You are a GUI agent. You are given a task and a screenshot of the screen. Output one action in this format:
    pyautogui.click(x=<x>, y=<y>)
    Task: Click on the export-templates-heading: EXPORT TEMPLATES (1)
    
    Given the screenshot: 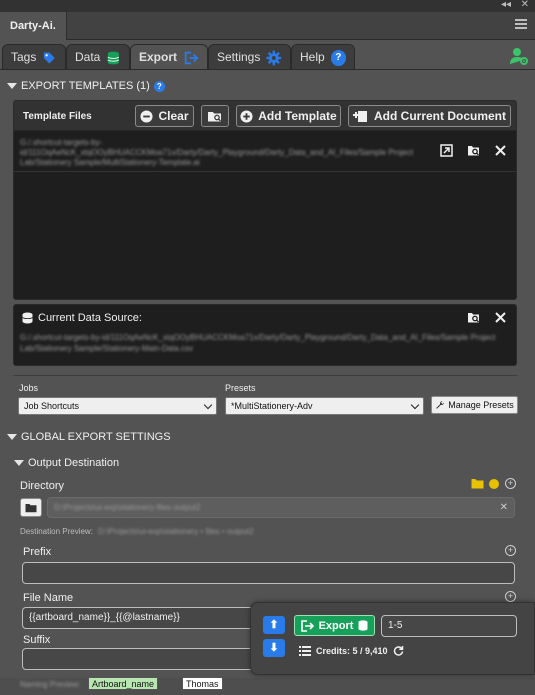 What is the action you would take?
    pyautogui.click(x=85, y=86)
    